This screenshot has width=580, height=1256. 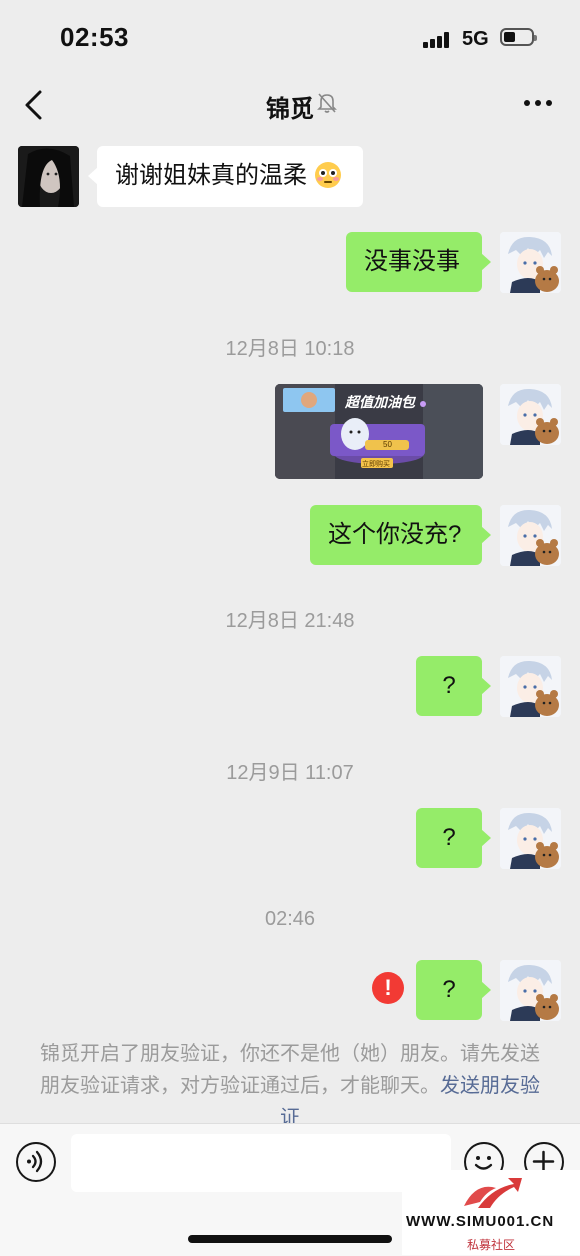 I want to click on message-input, so click(x=261, y=1163).